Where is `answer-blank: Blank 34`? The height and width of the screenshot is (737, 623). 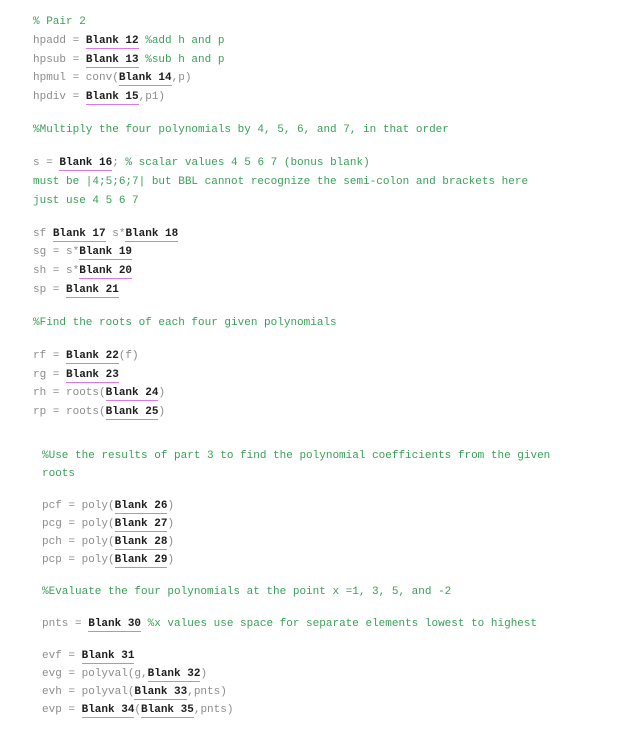 answer-blank: Blank 34 is located at coordinates (108, 711).